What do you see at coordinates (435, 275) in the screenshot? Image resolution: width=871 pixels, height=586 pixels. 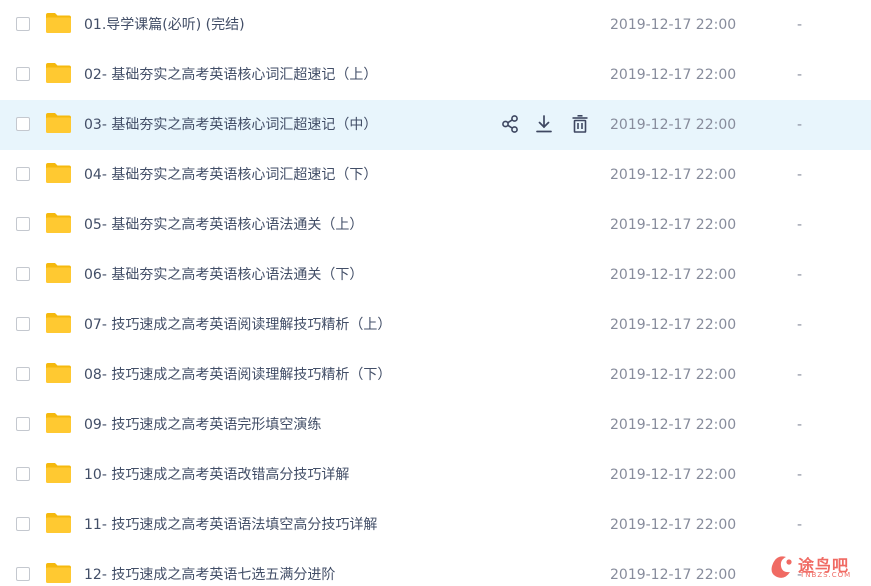 I see `file-row: 06- 基础夯实之高考英语核心语法通关（下） 2019-12-17 22:00 -` at bounding box center [435, 275].